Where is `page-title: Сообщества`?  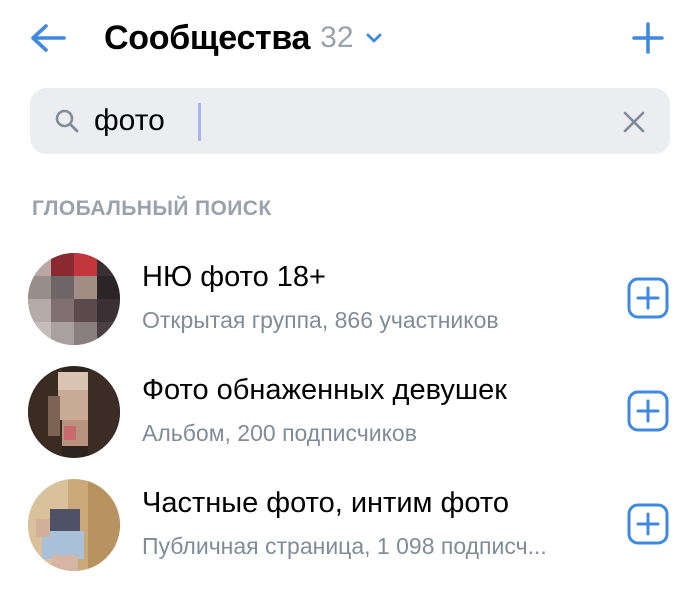
page-title: Сообщества is located at coordinates (207, 37).